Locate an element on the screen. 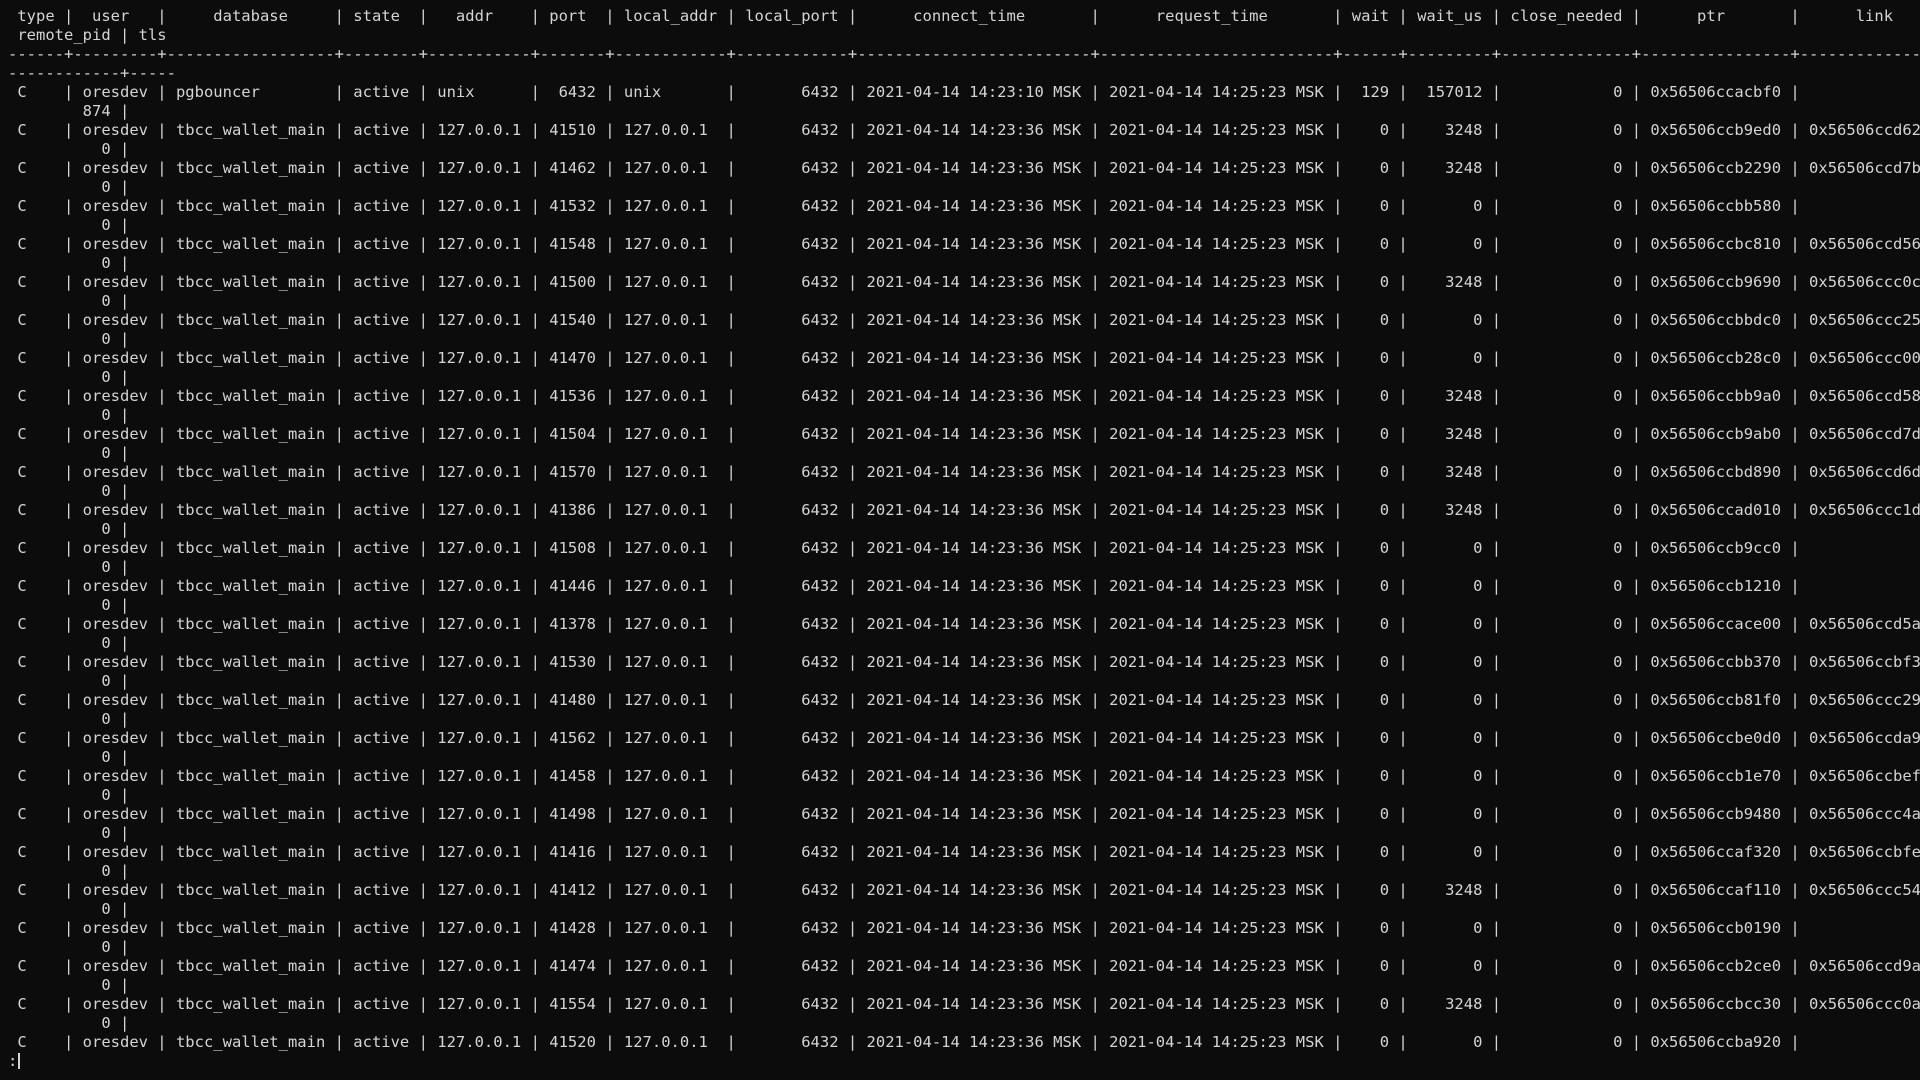 The width and height of the screenshot is (1920, 1080). text-cursor is located at coordinates (19, 1061).